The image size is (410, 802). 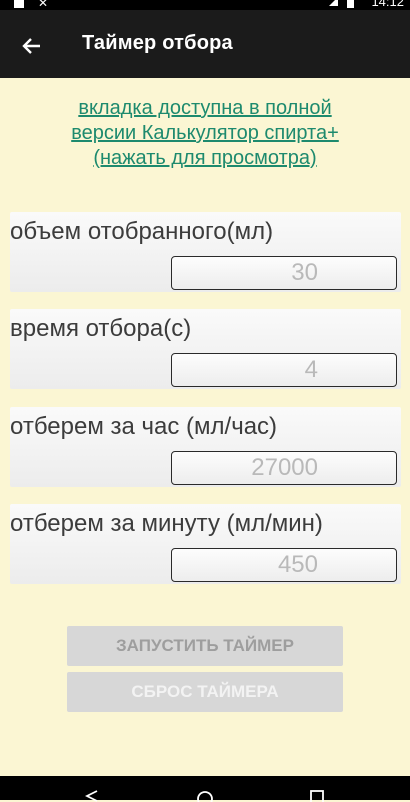 I want to click on status-time: 14:12, so click(x=387, y=4).